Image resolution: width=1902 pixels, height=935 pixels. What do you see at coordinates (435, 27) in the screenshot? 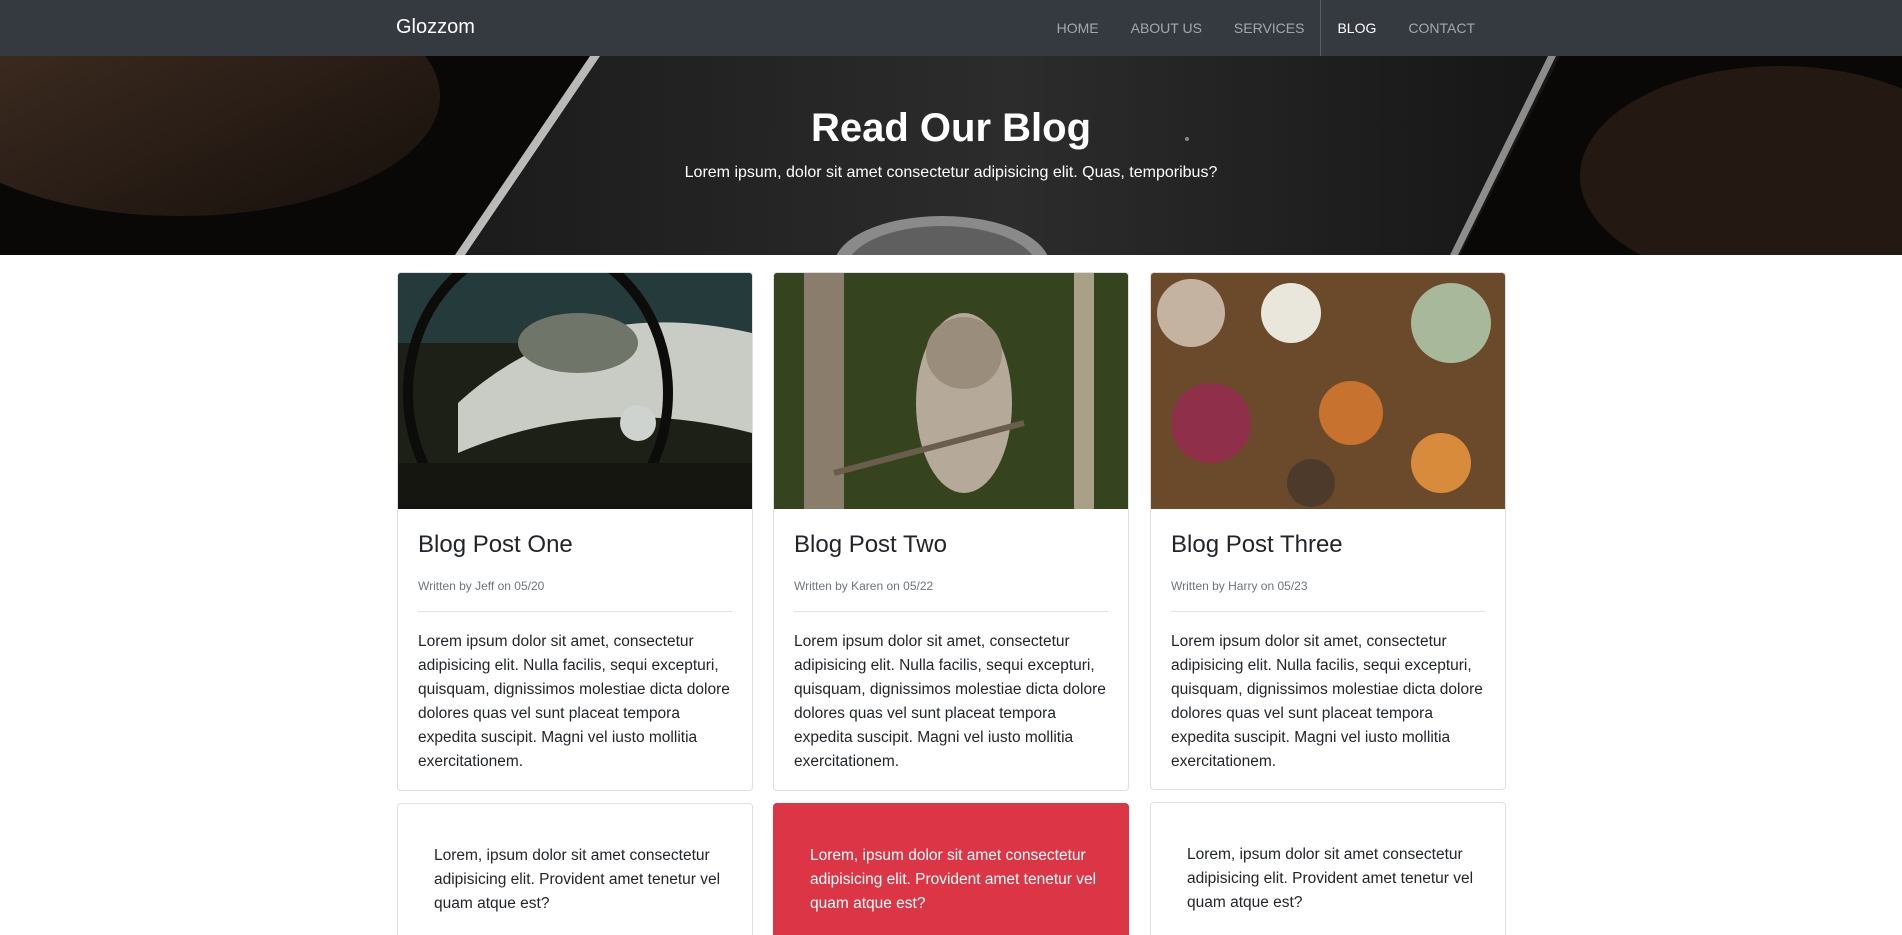
I see `brand-logo: Glozzom` at bounding box center [435, 27].